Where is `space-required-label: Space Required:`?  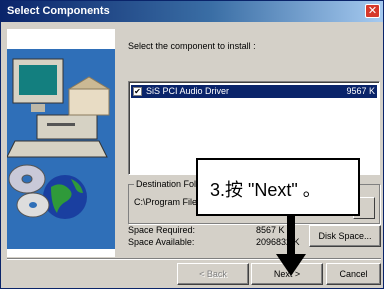
space-required-label: Space Required: is located at coordinates (162, 230).